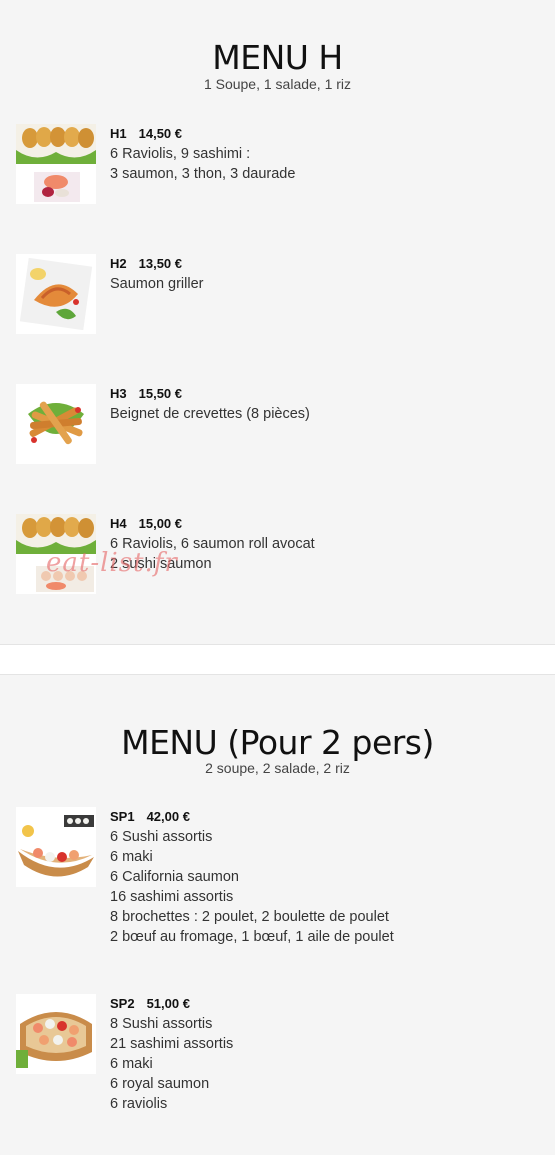 The height and width of the screenshot is (1155, 555). Describe the element at coordinates (277, 57) in the screenshot. I see `menu-h-title: MENU H` at that location.